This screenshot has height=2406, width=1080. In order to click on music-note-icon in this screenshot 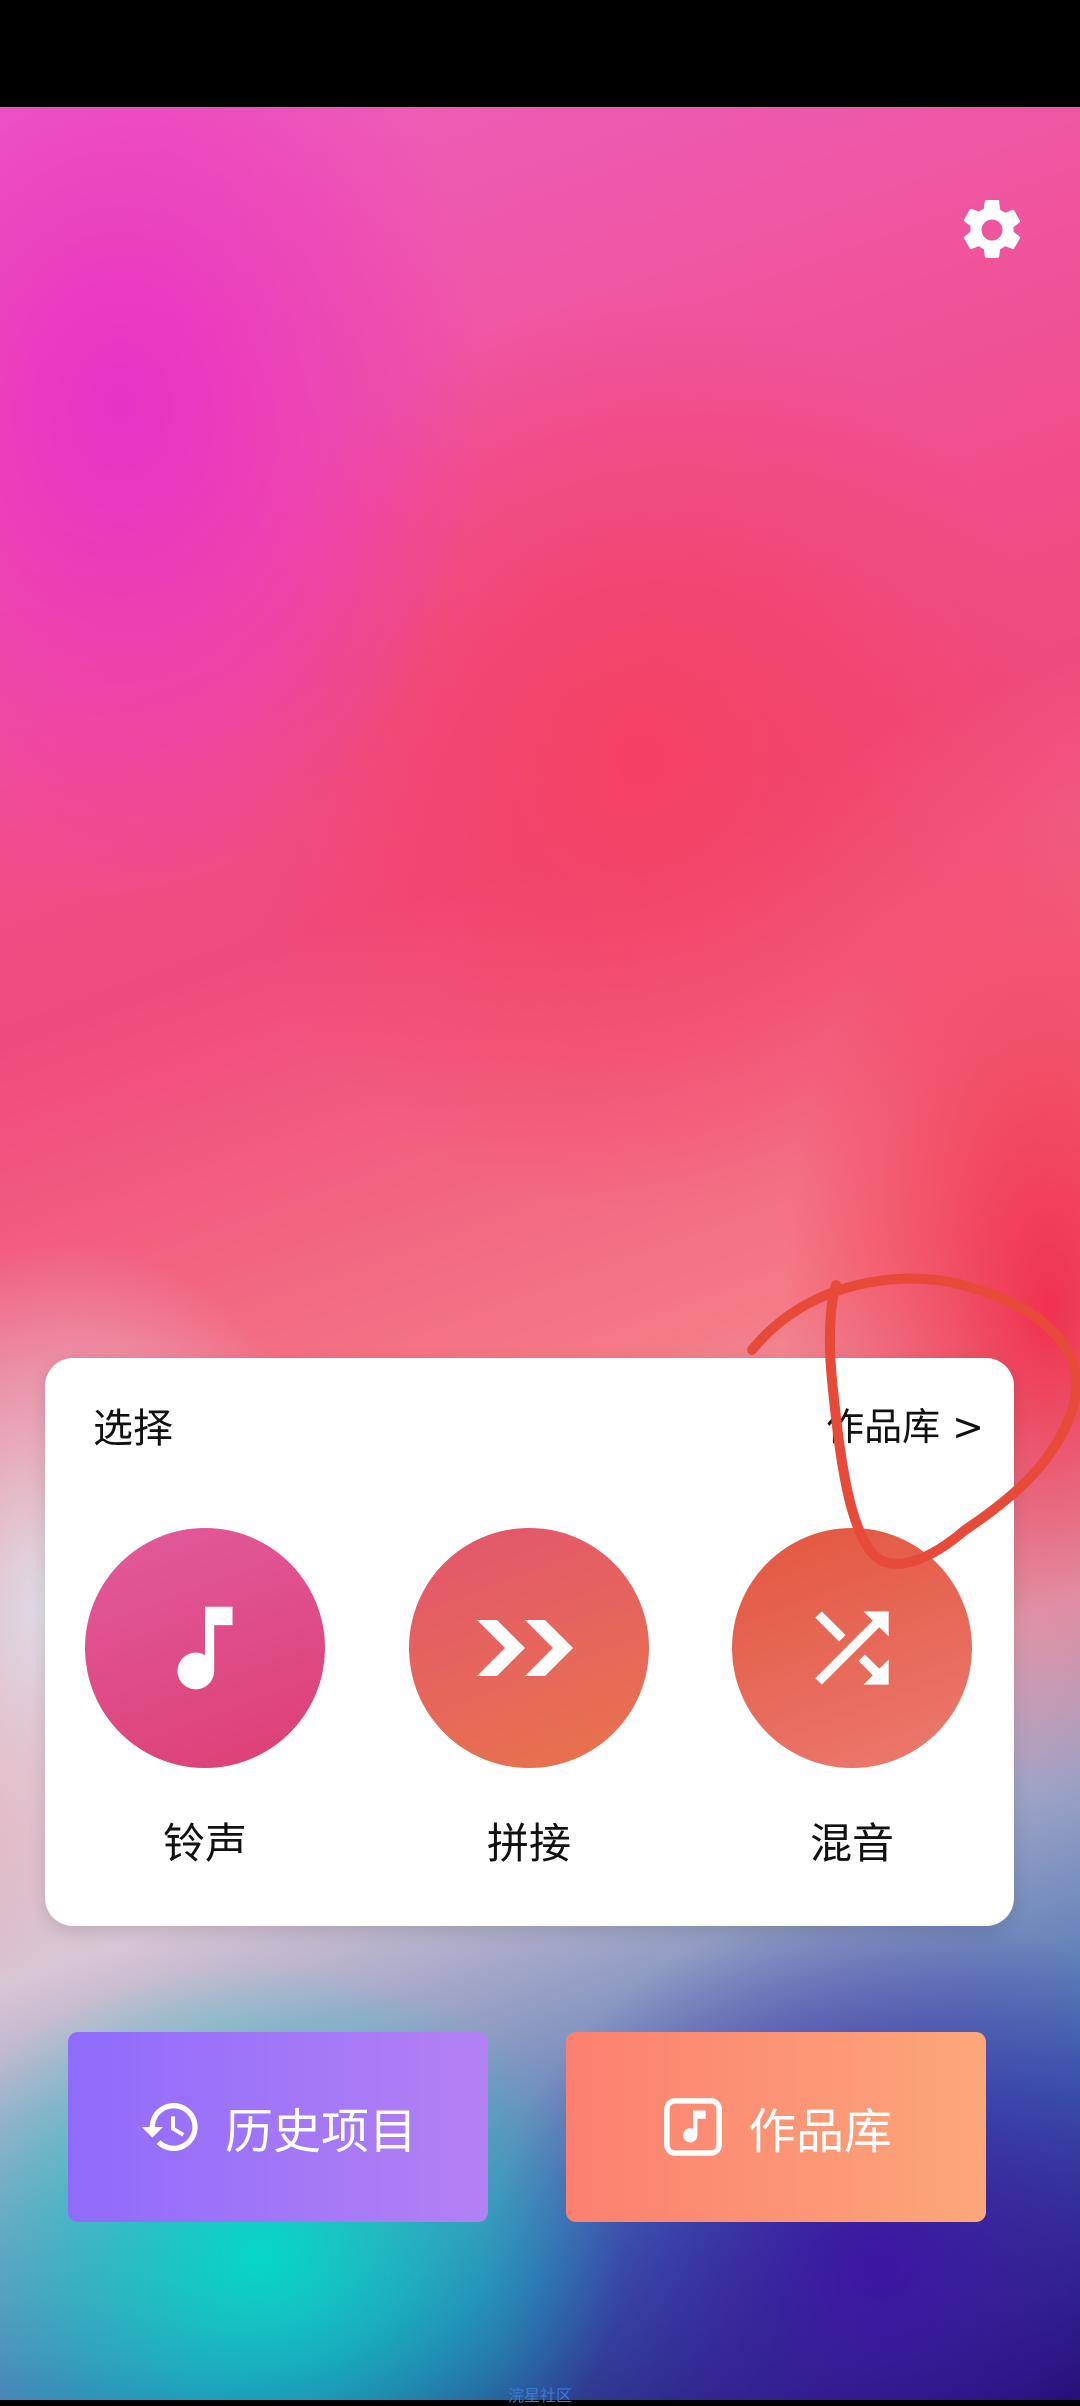, I will do `click(205, 1648)`.